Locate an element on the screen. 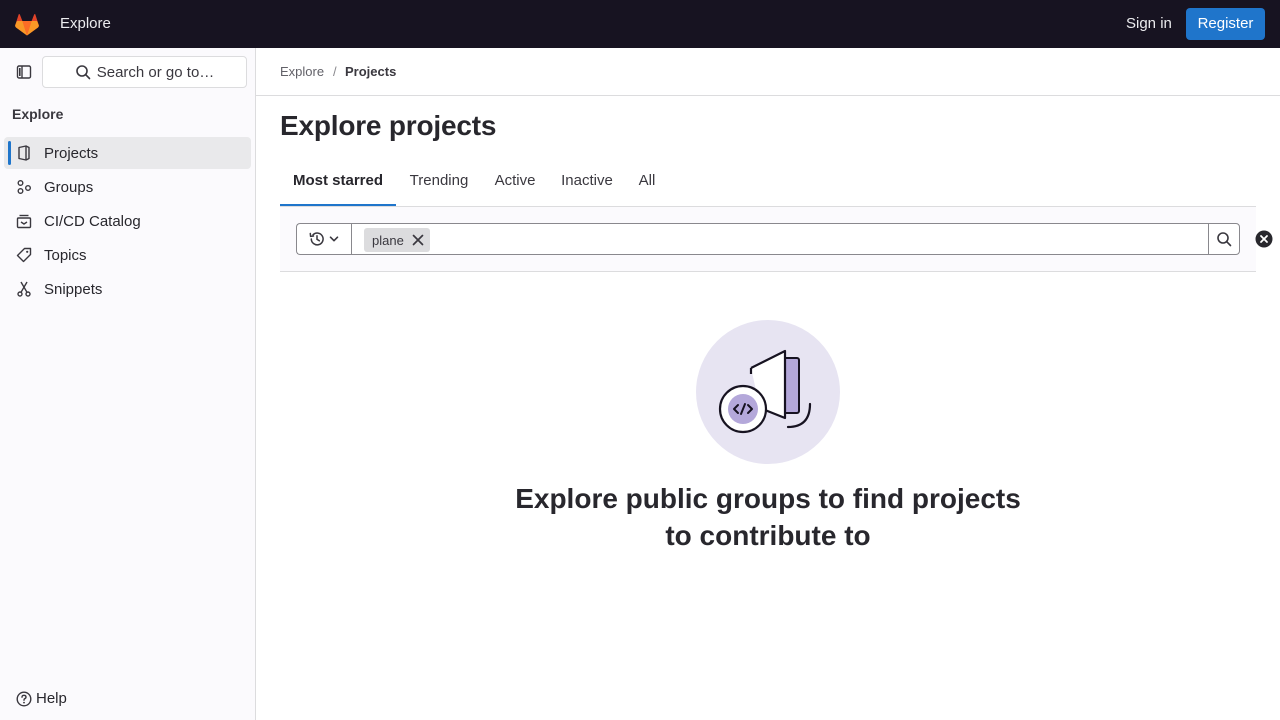 The width and height of the screenshot is (1280, 720). catalog-icon is located at coordinates (24, 221).